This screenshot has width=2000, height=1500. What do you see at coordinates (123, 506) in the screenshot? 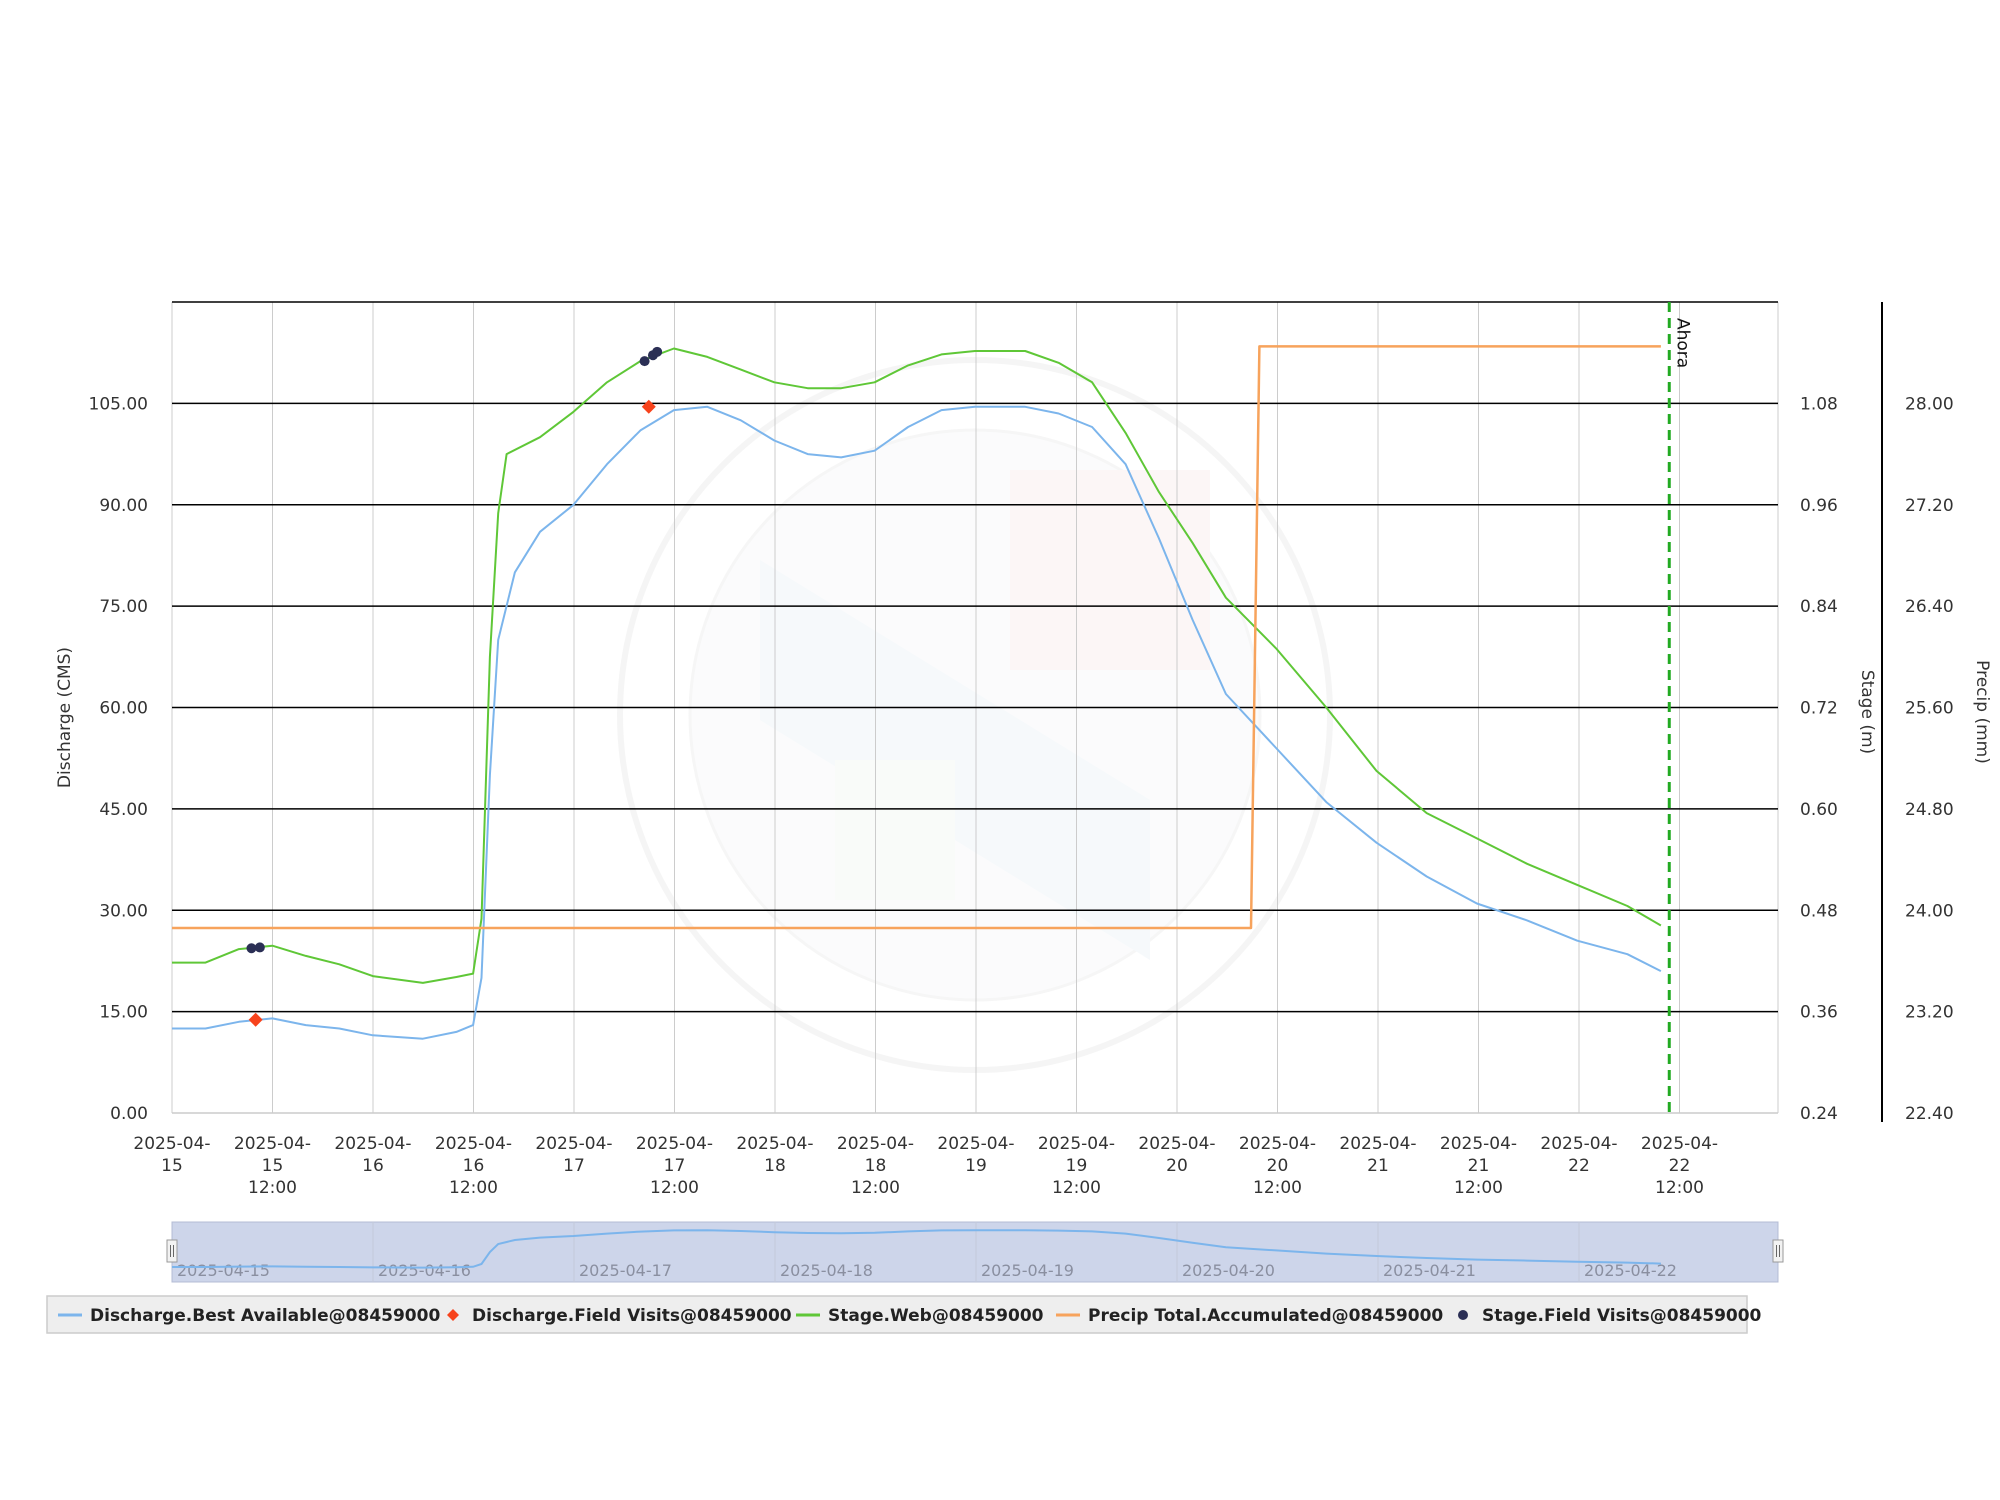
I see `y-tick-label-discharge: 90.00` at bounding box center [123, 506].